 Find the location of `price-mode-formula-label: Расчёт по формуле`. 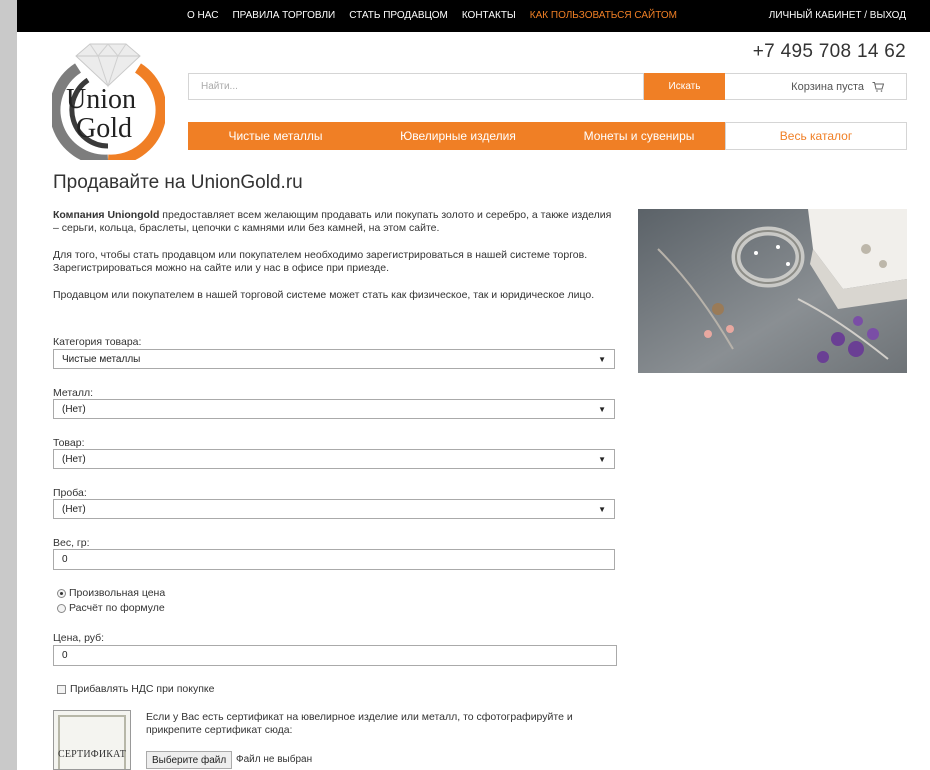

price-mode-formula-label: Расчёт по формуле is located at coordinates (117, 608).